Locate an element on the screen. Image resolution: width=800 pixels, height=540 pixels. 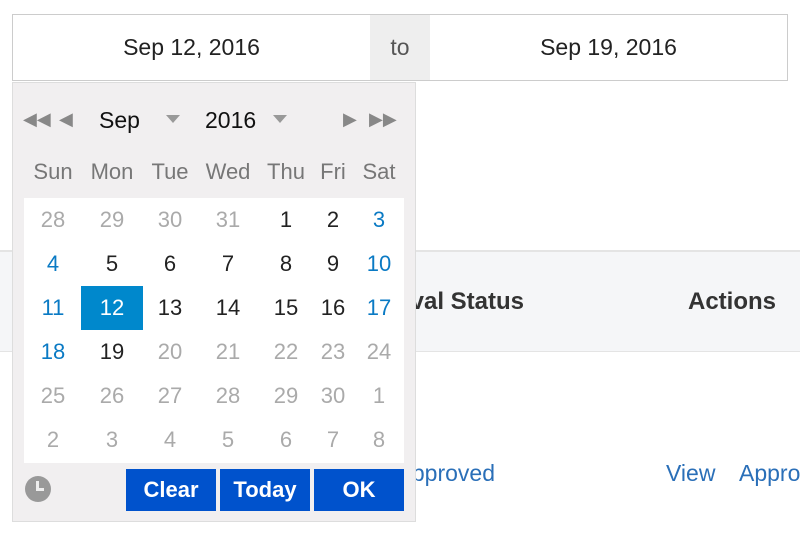
end-date-input: Sep 19, 2016 is located at coordinates (608, 47).